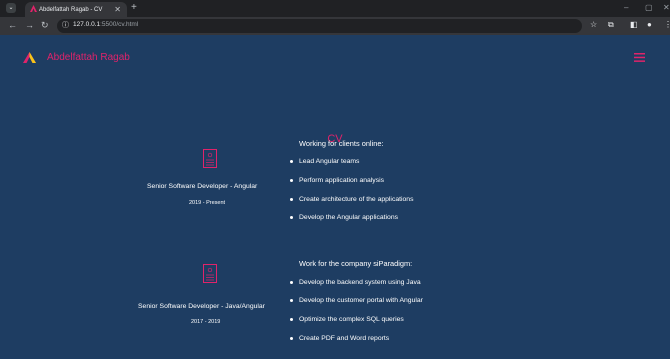 The width and height of the screenshot is (670, 359). I want to click on new-tab-icon: +, so click(134, 7).